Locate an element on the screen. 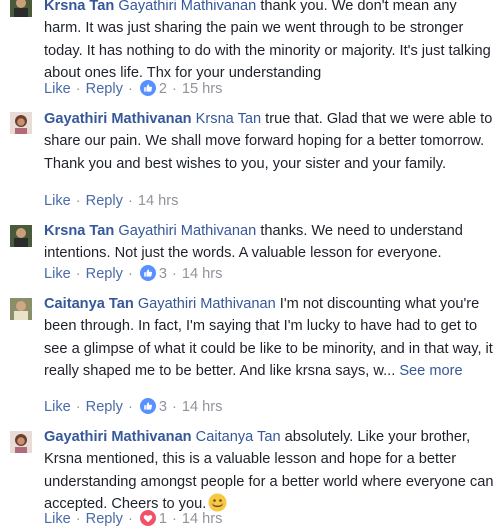 Image resolution: width=504 pixels, height=529 pixels. comment-mention: Krsna Tan is located at coordinates (228, 119).